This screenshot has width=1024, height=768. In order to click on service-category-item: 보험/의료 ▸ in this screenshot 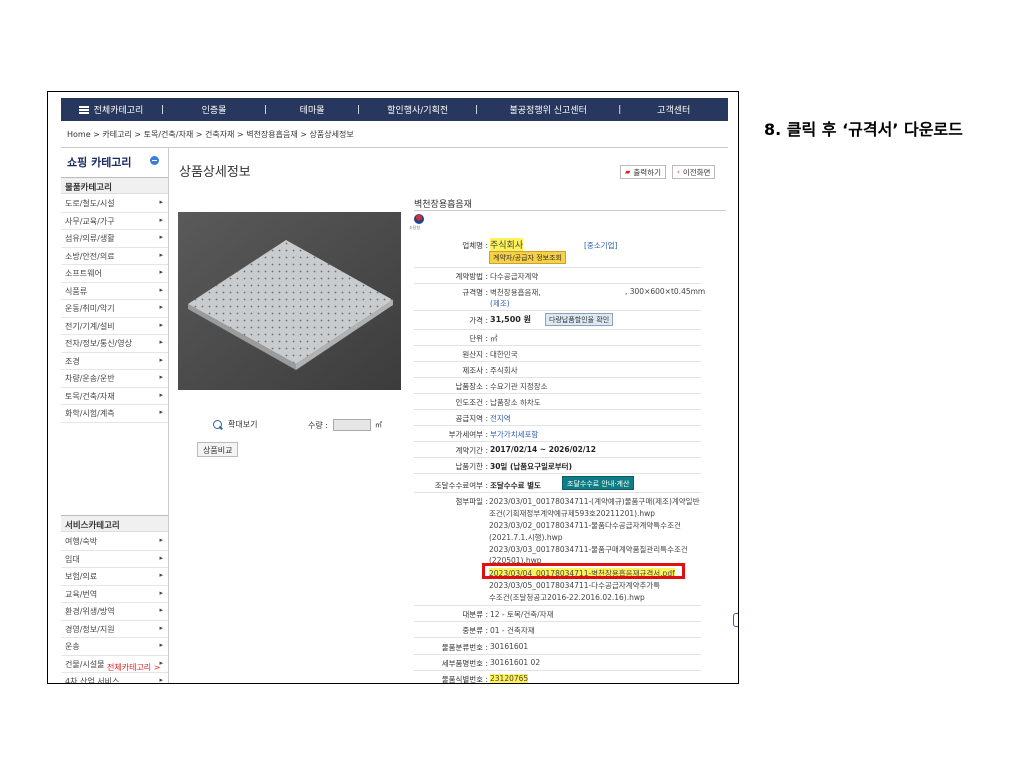, I will do `click(114, 577)`.